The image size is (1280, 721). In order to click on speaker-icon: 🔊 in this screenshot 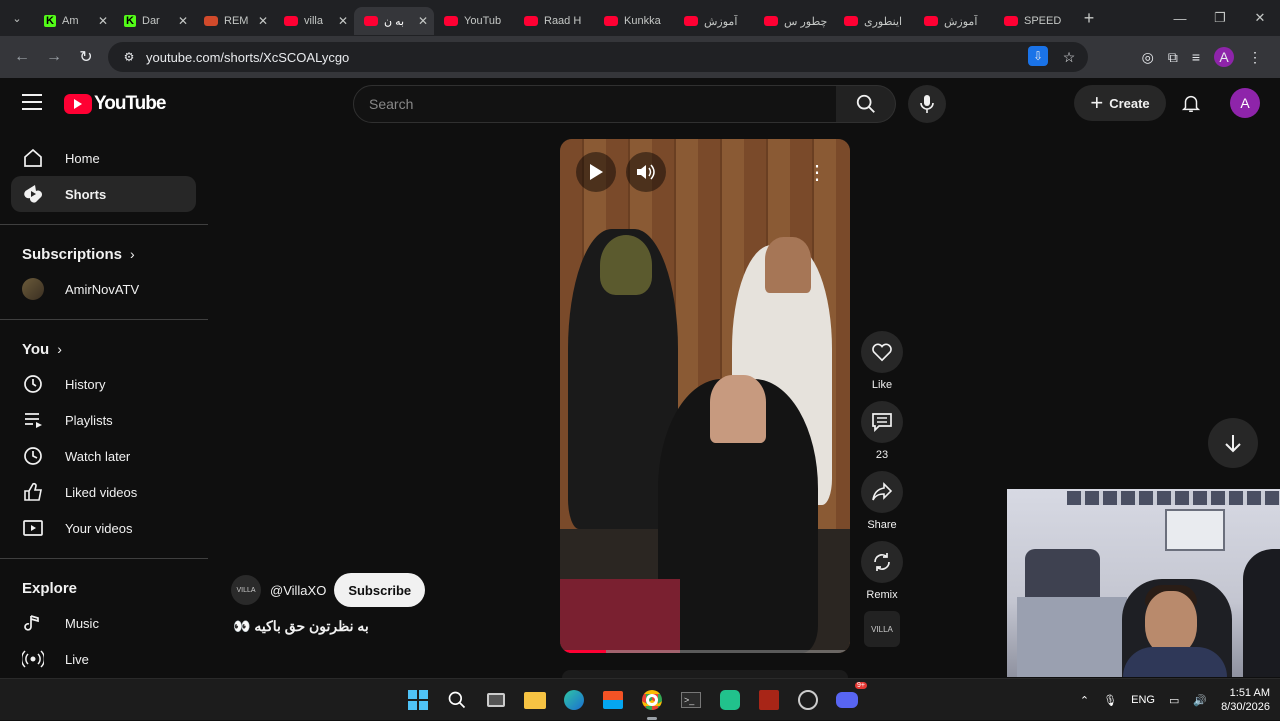, I will do `click(1200, 700)`.